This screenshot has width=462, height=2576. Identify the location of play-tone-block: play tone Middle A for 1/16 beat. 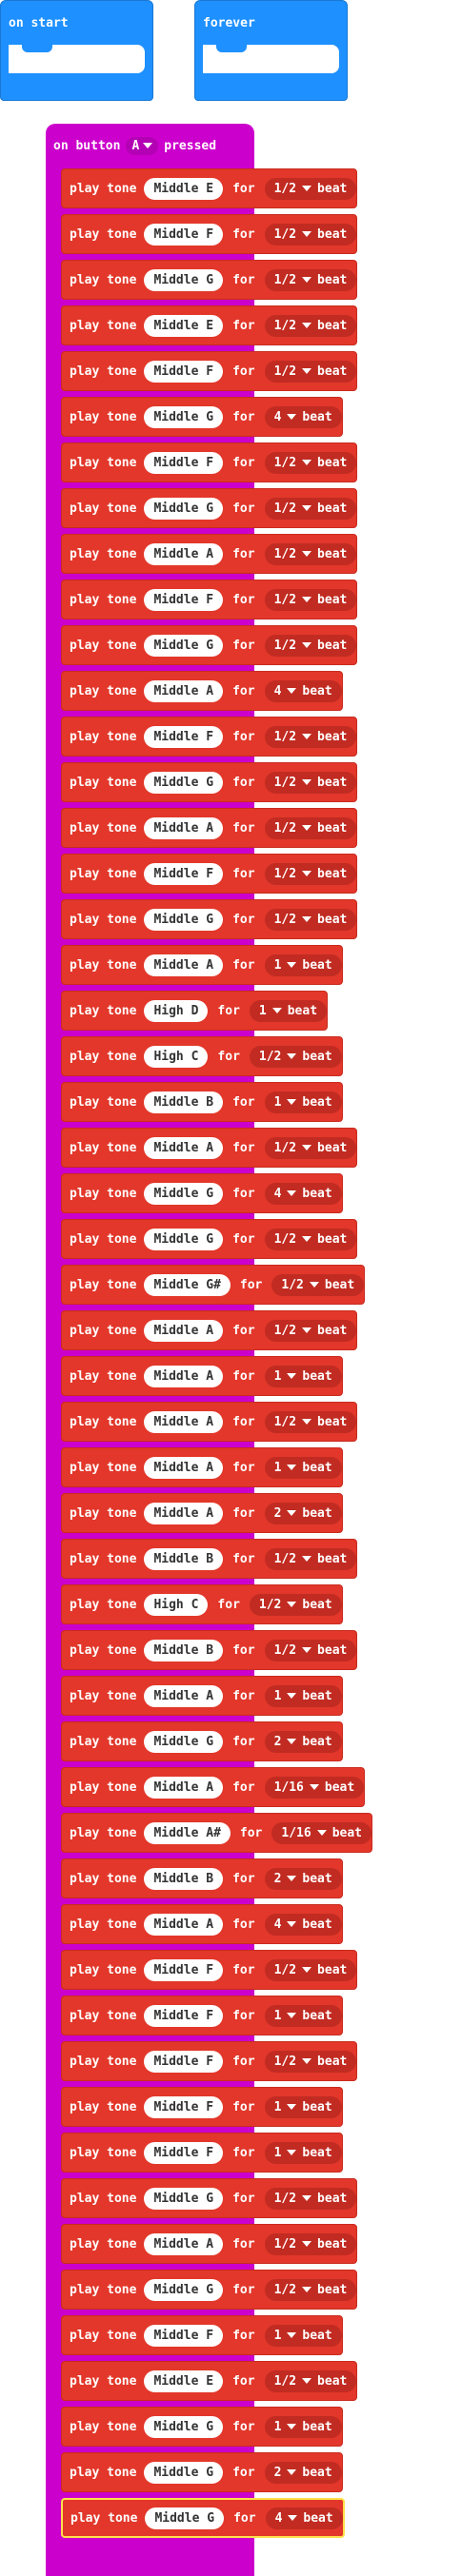
(213, 1787).